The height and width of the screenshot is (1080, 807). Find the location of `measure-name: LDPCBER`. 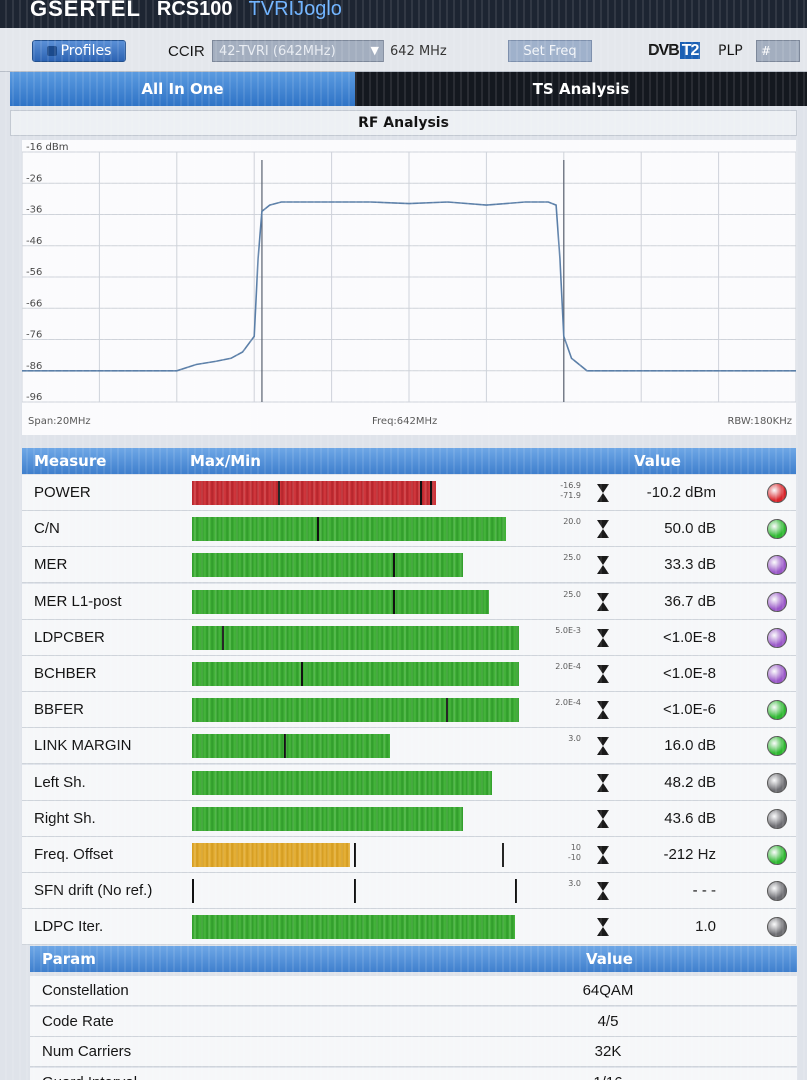

measure-name: LDPCBER is located at coordinates (69, 637).